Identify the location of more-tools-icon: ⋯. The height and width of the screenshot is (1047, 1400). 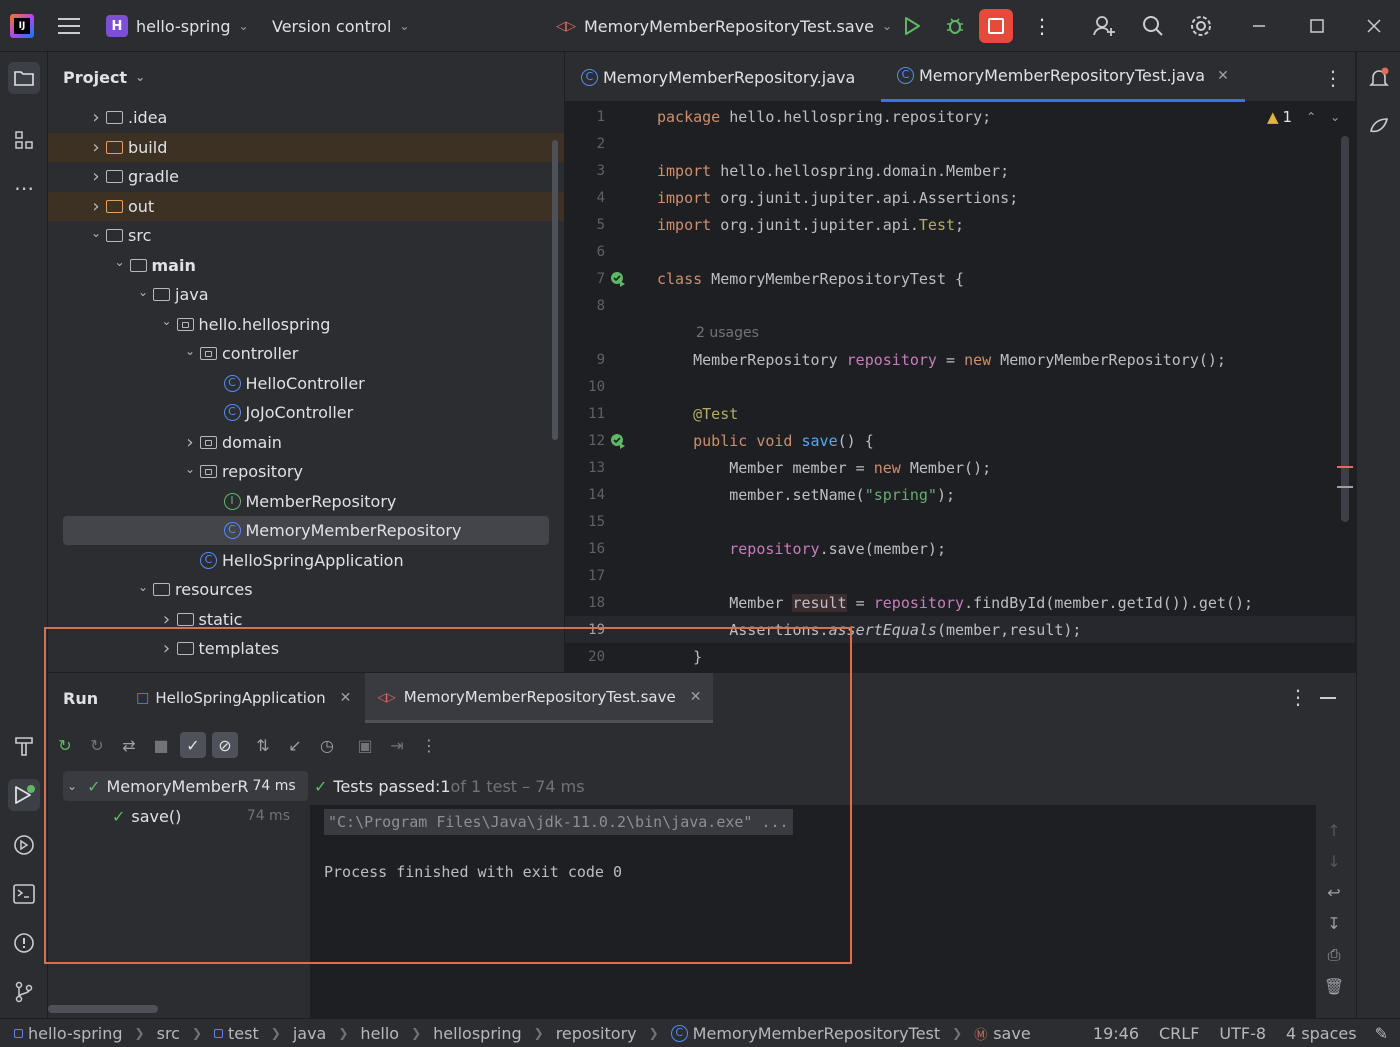
(24, 188).